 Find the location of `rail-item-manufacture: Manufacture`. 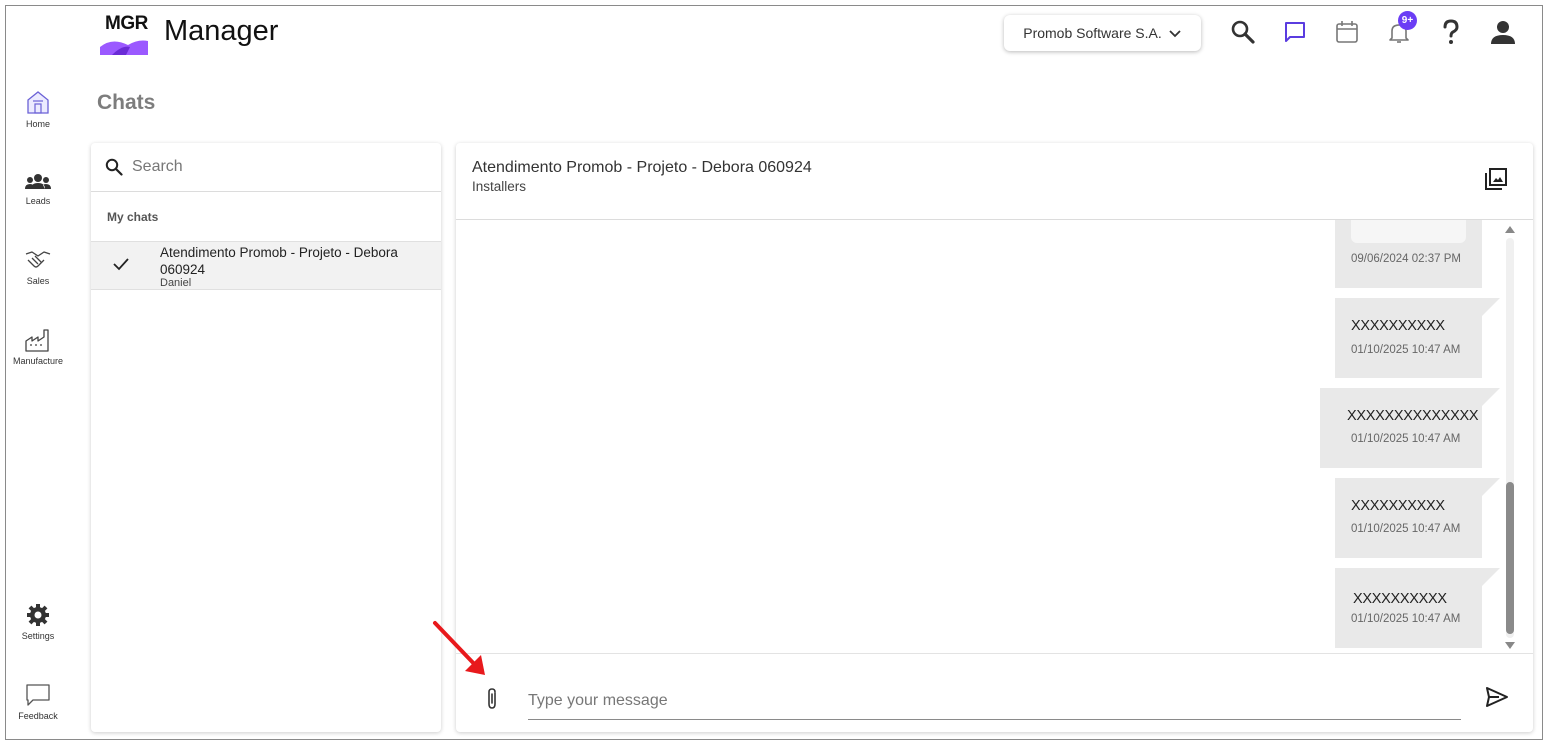

rail-item-manufacture: Manufacture is located at coordinates (38, 347).